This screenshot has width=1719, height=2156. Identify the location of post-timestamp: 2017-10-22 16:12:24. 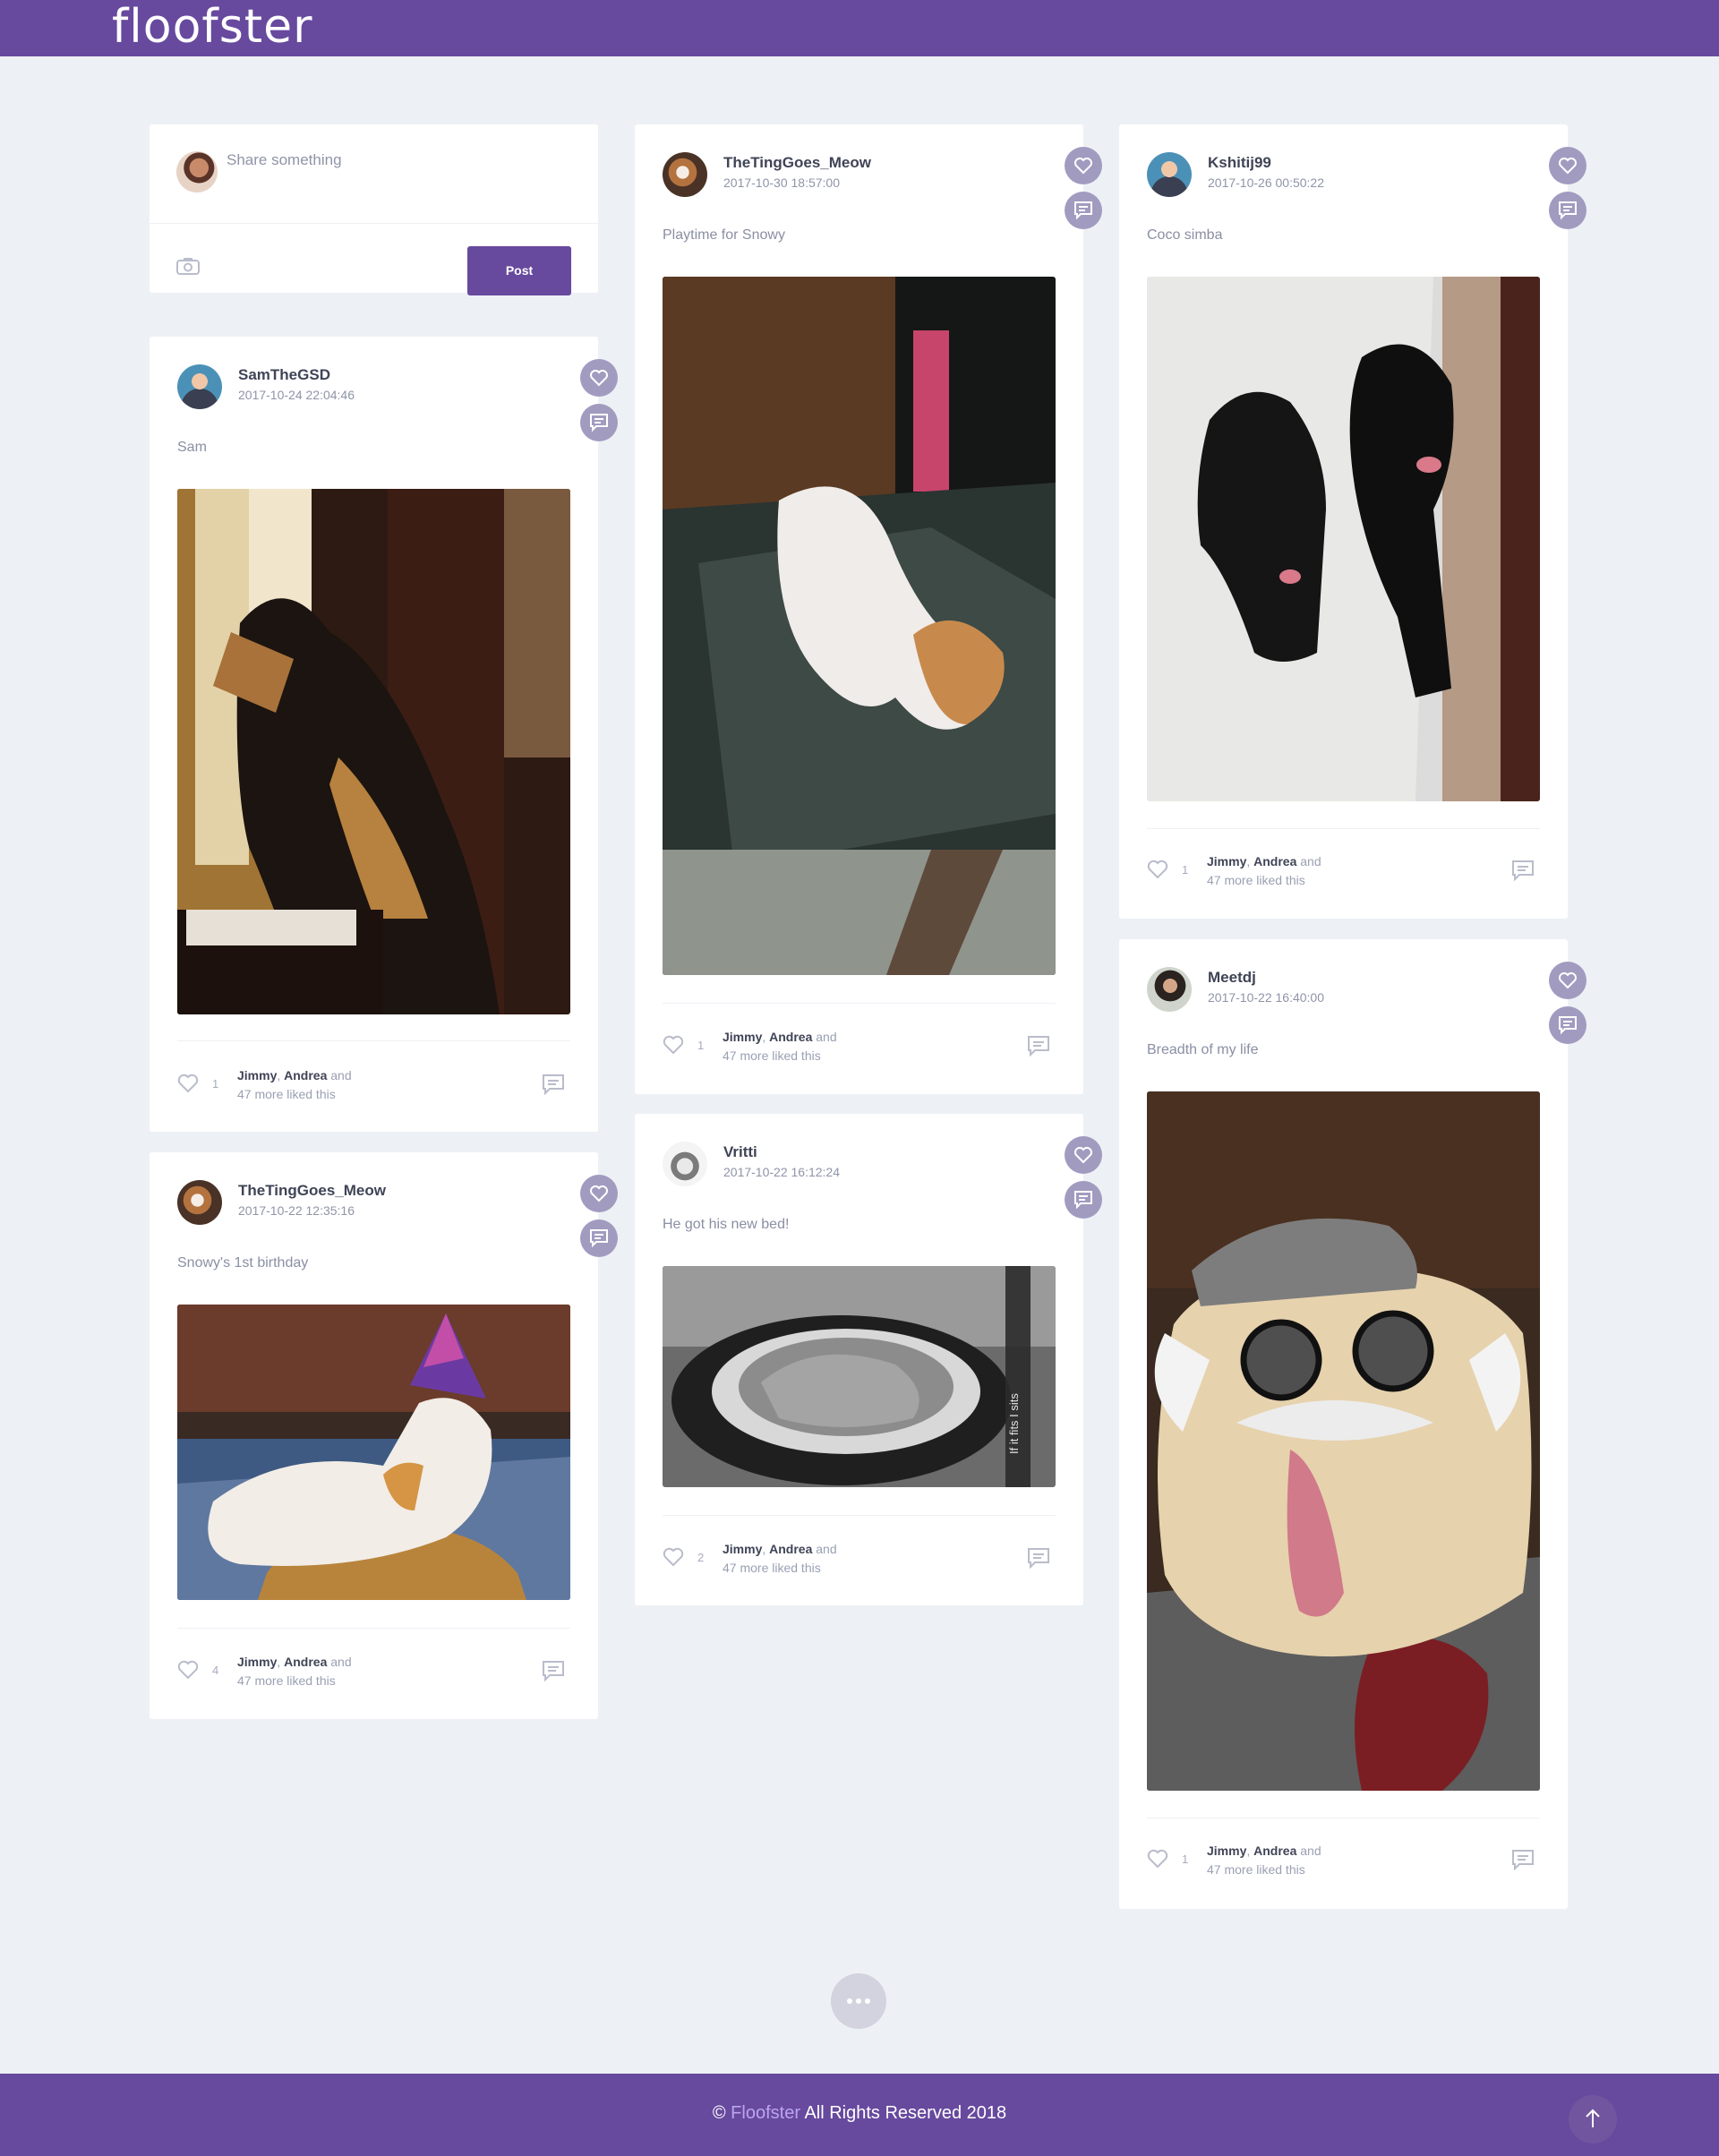
(781, 1172).